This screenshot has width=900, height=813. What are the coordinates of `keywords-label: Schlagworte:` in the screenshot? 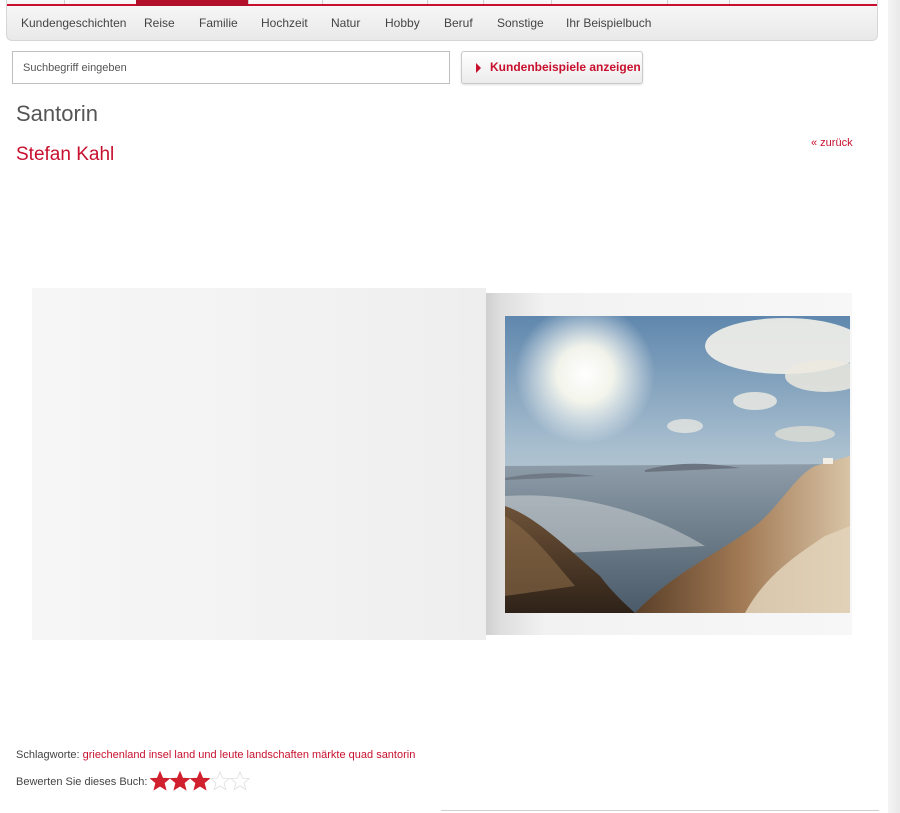 It's located at (48, 755).